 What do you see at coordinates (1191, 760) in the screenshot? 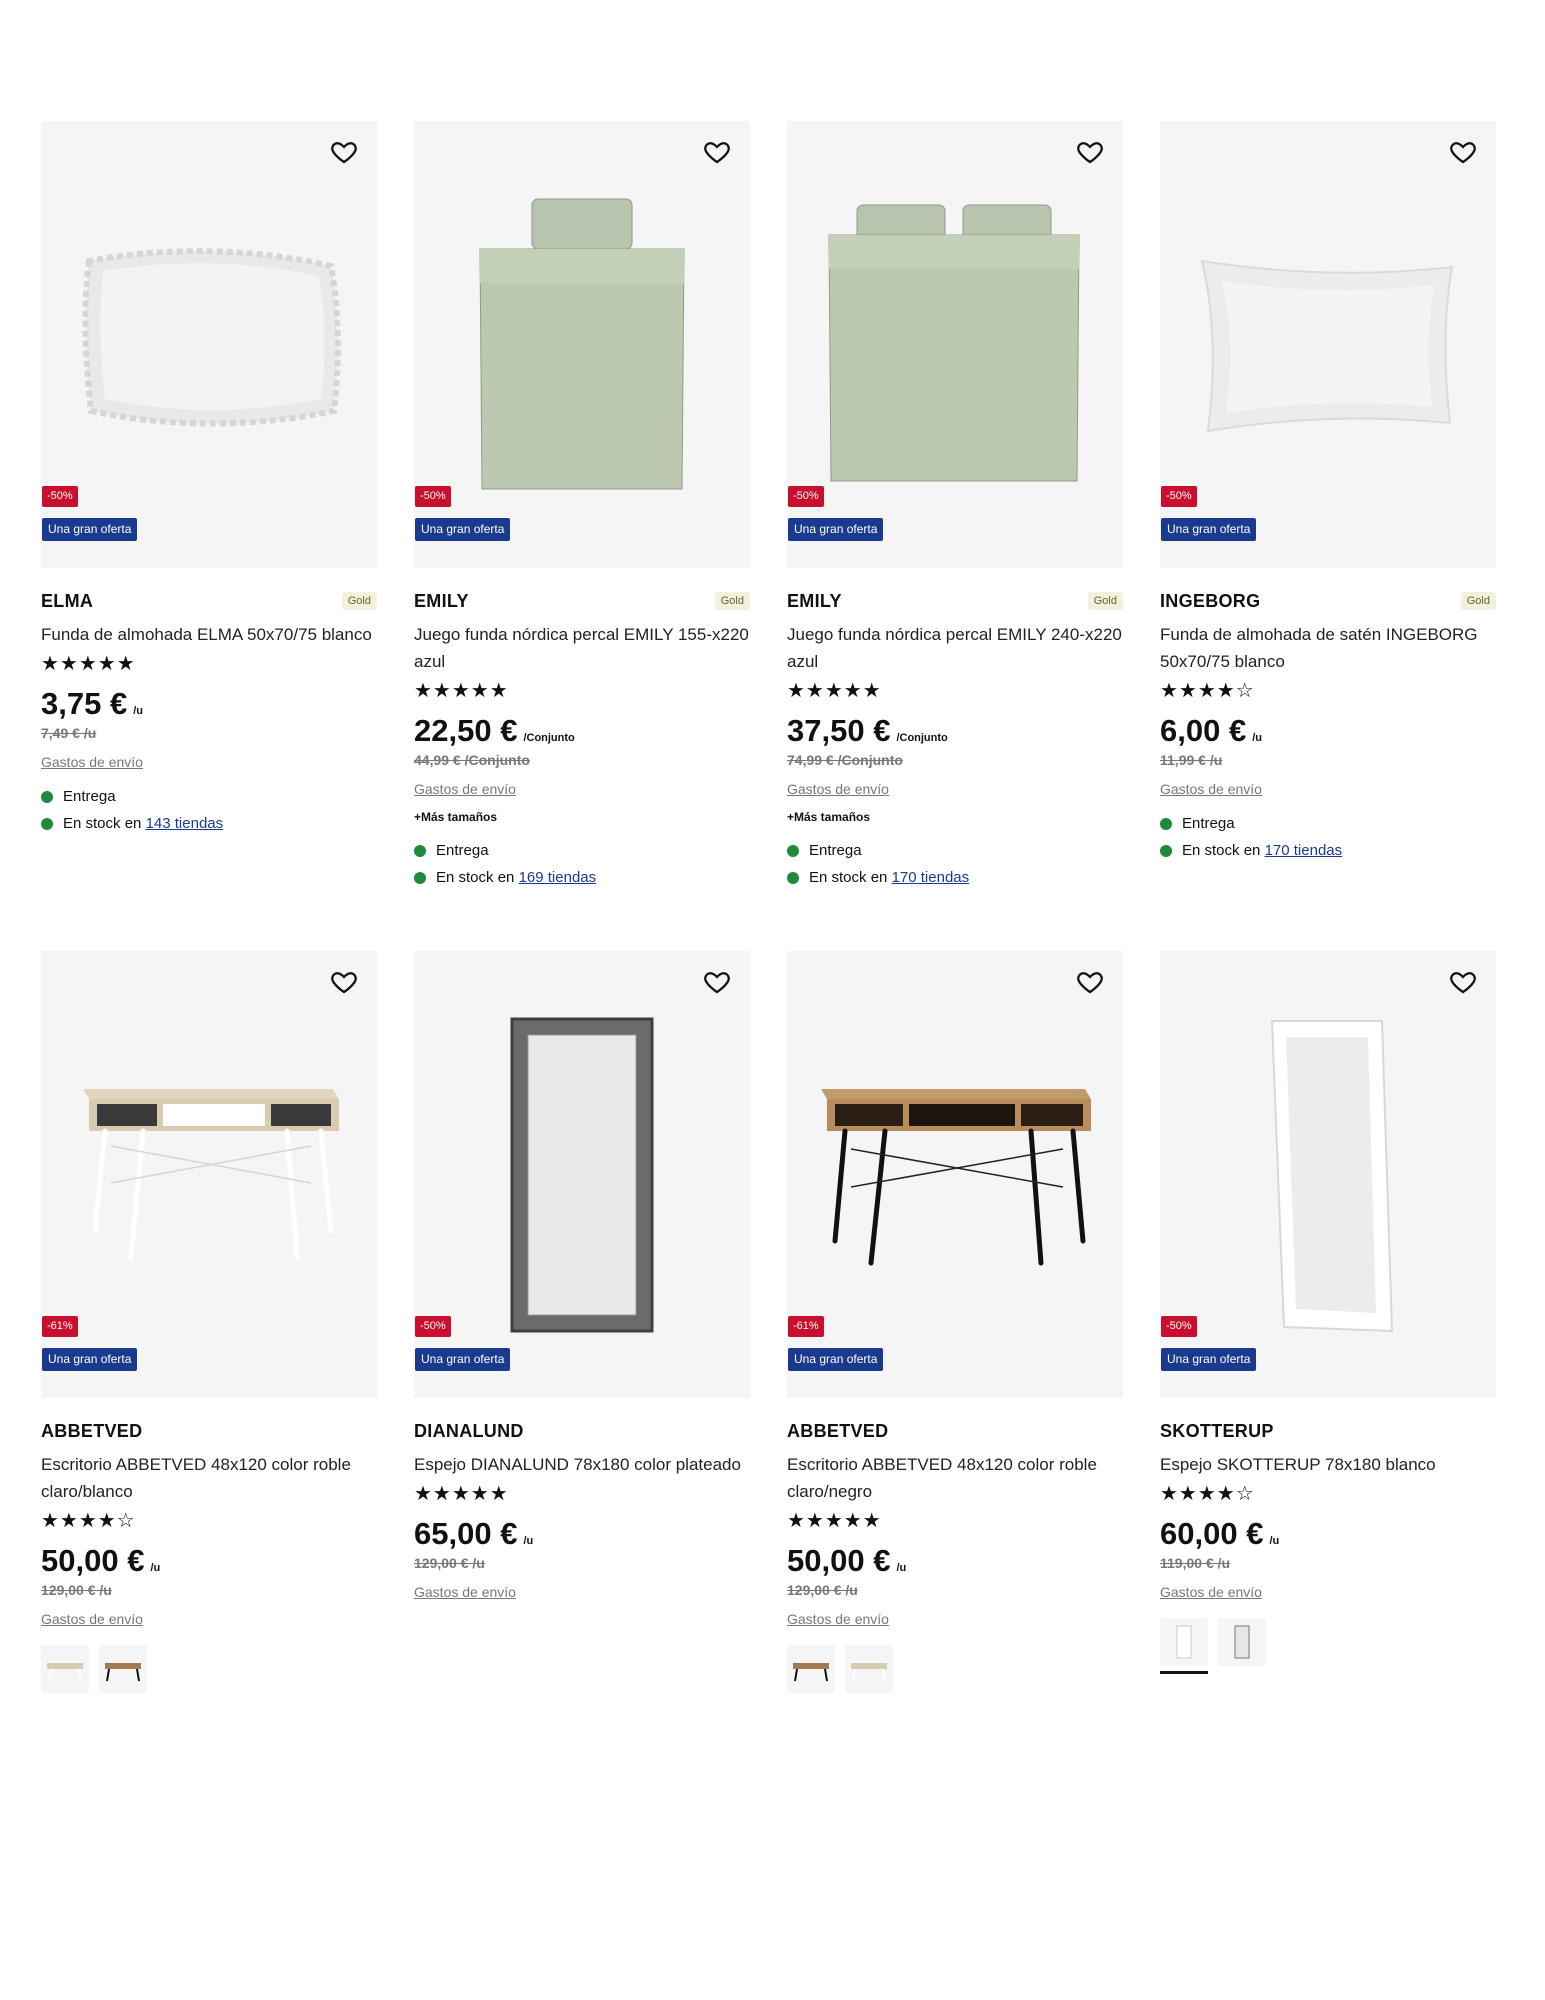
I see `old-price: 11,99 € /u` at bounding box center [1191, 760].